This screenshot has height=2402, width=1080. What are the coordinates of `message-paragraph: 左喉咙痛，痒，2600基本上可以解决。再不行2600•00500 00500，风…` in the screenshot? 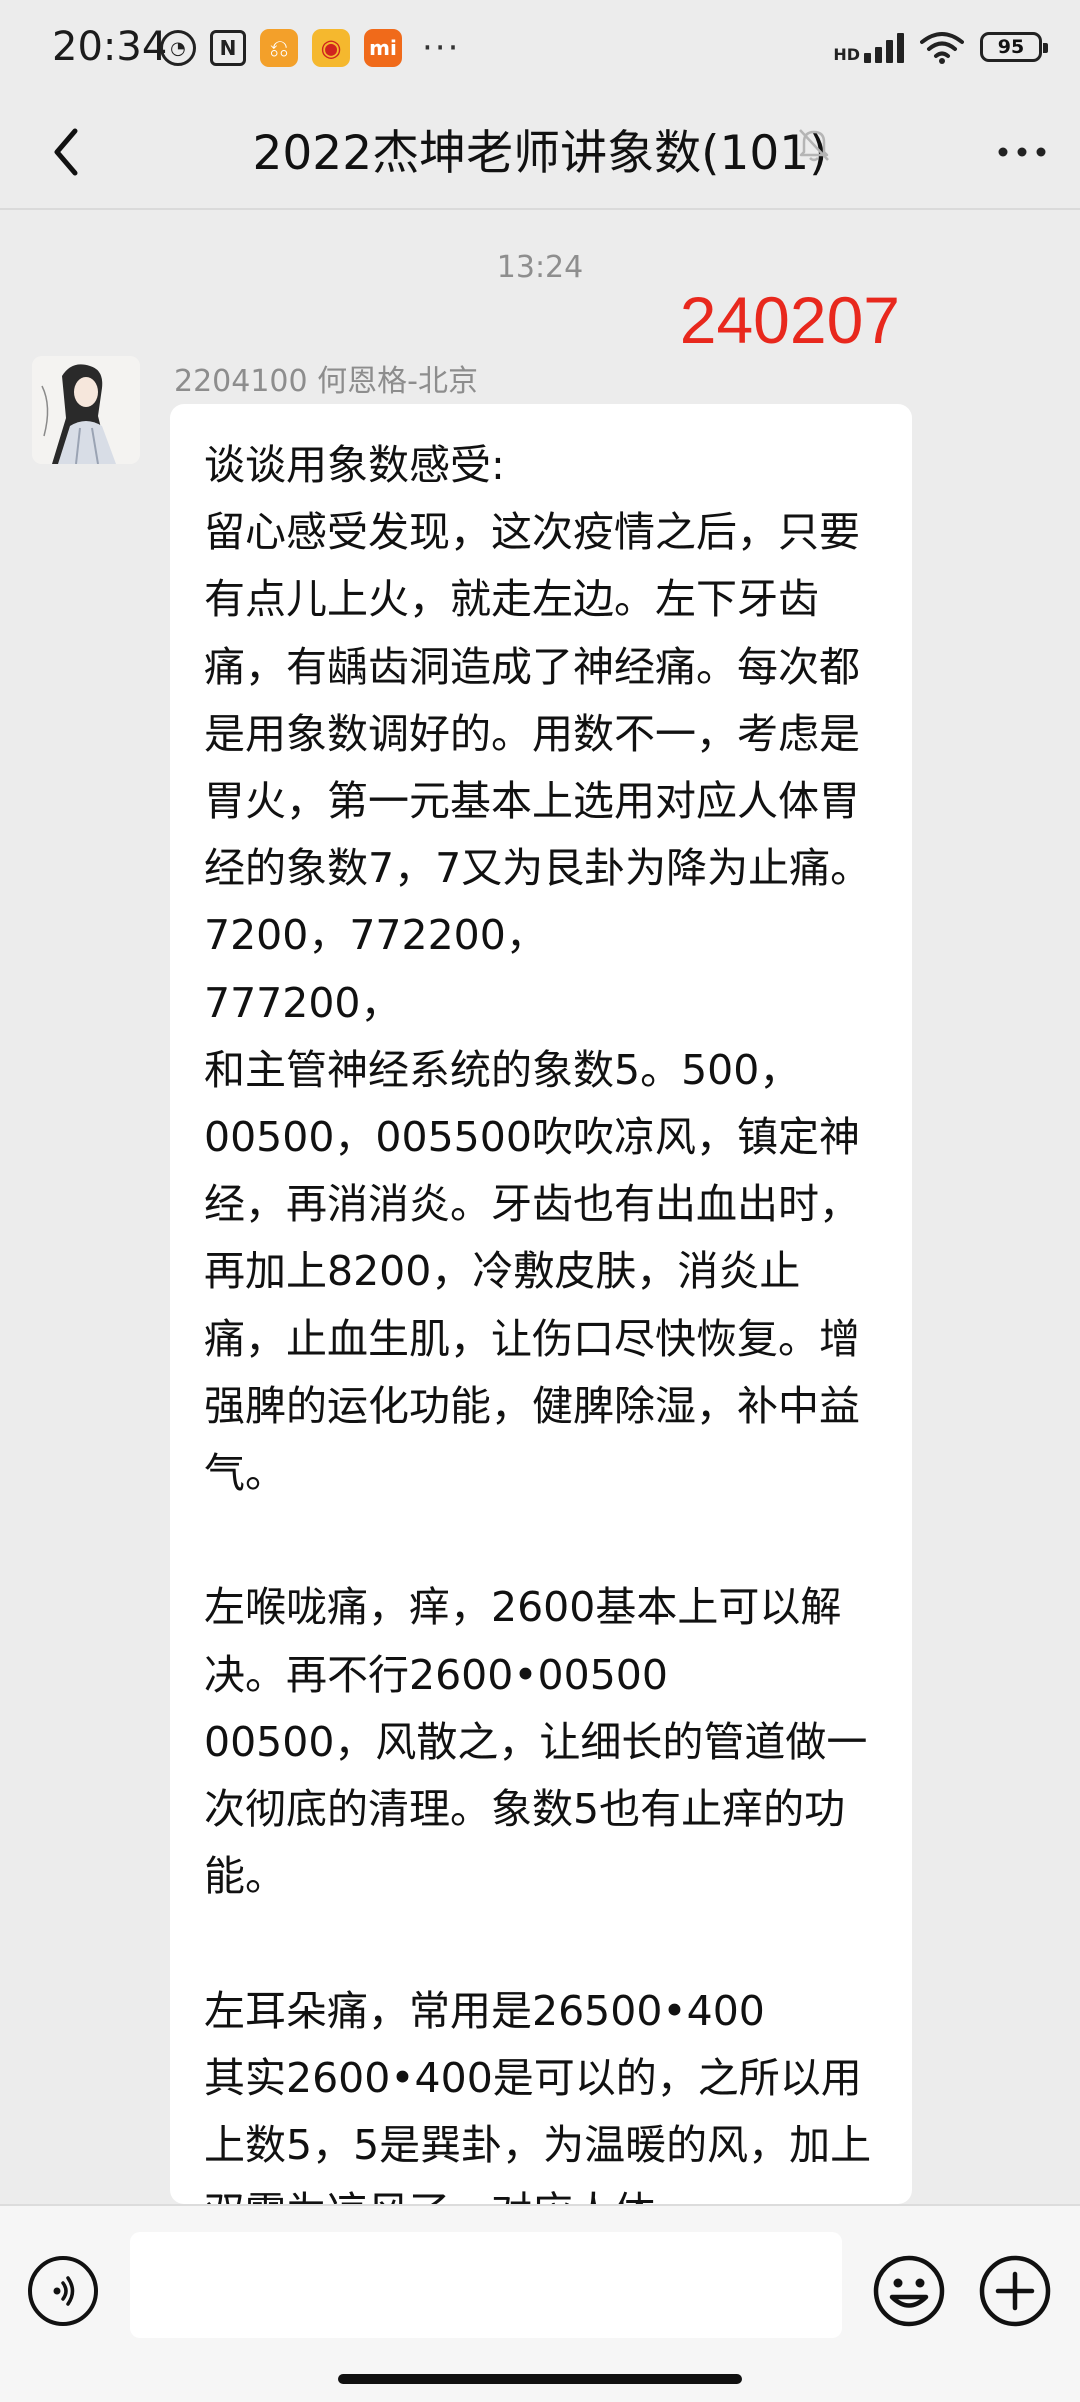 It's located at (536, 1742).